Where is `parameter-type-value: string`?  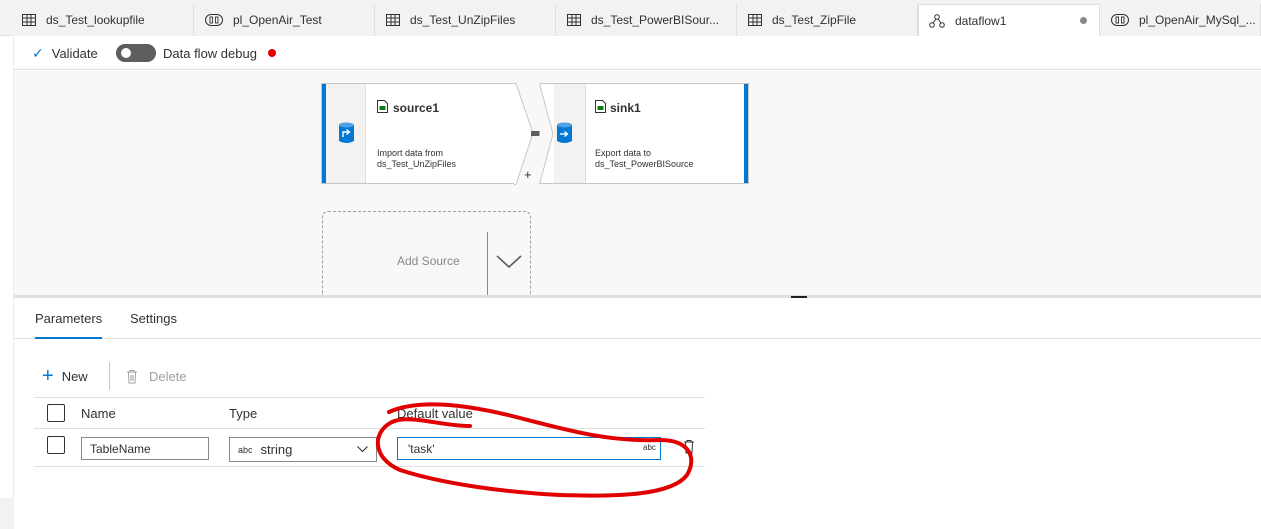 parameter-type-value: string is located at coordinates (276, 449).